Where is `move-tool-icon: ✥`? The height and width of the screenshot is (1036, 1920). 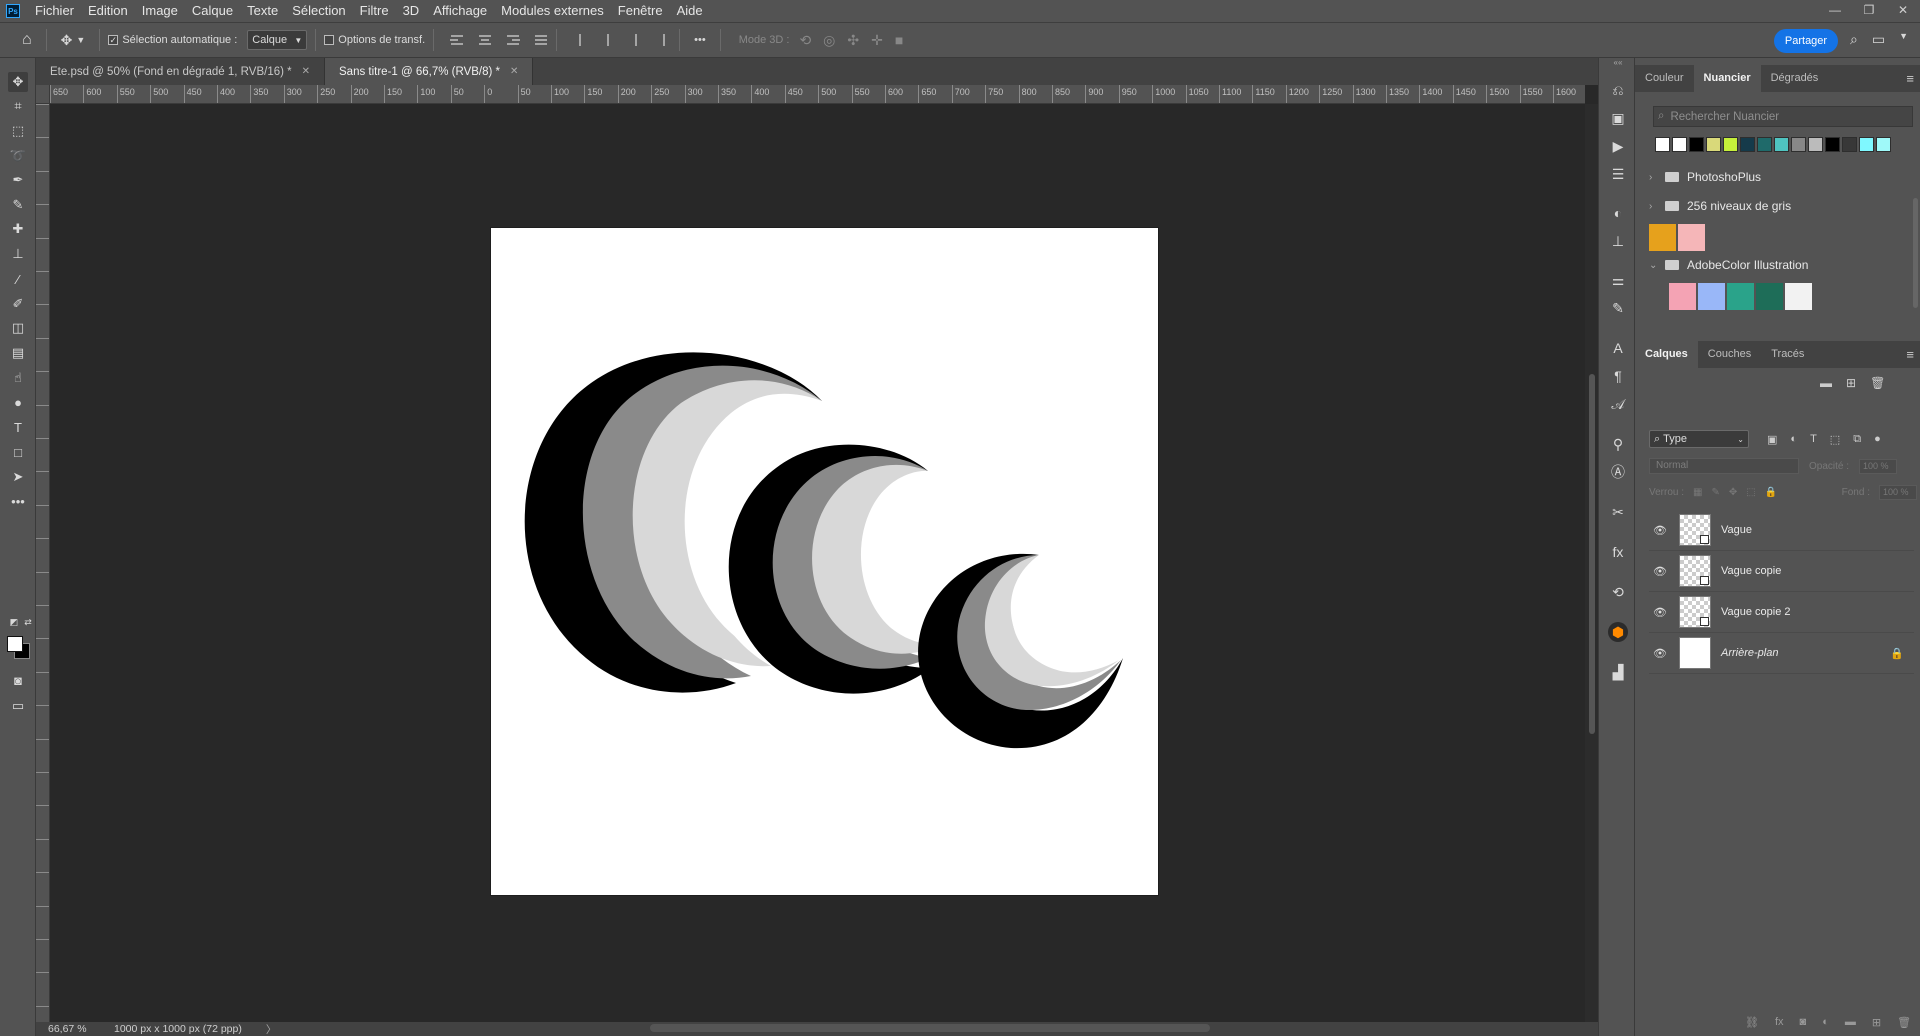 move-tool-icon: ✥ is located at coordinates (18, 82).